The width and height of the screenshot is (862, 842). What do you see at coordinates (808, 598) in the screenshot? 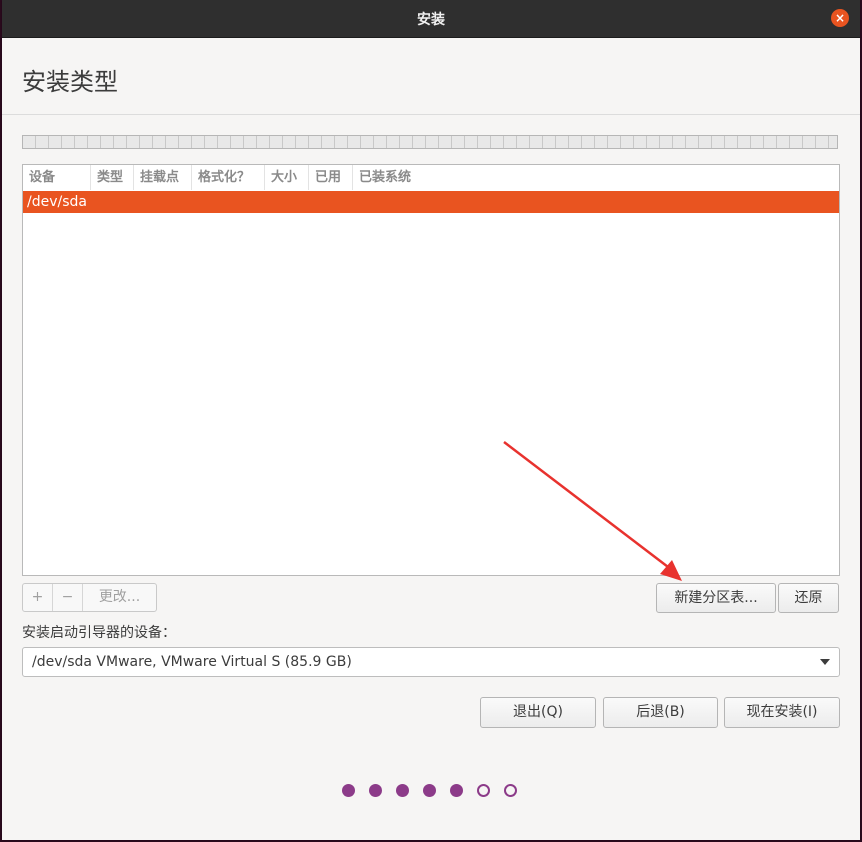
I see `revert-button: 还原` at bounding box center [808, 598].